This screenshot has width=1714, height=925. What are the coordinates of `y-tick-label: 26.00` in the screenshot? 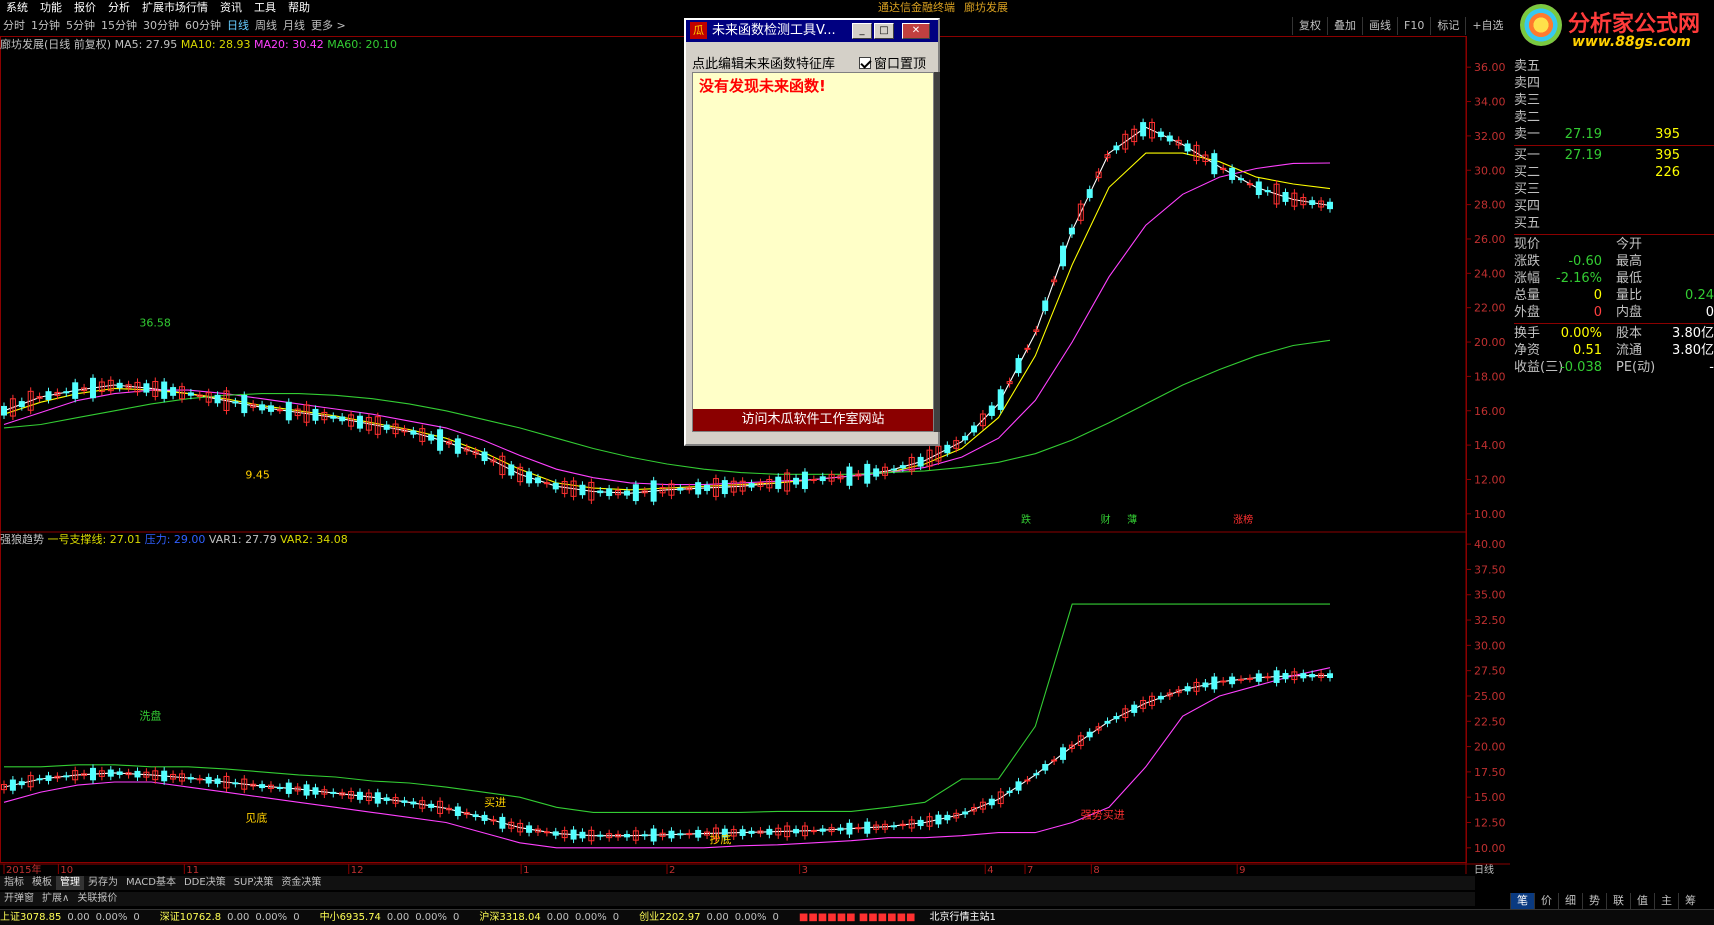 It's located at (1490, 239).